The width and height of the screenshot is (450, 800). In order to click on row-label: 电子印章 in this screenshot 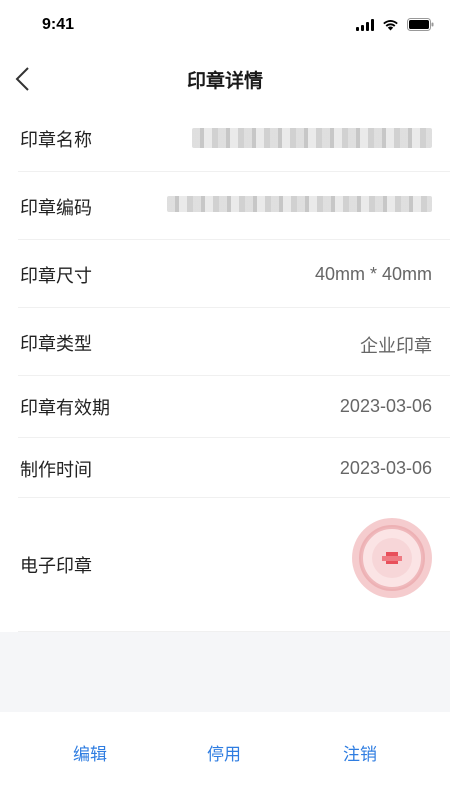, I will do `click(56, 566)`.